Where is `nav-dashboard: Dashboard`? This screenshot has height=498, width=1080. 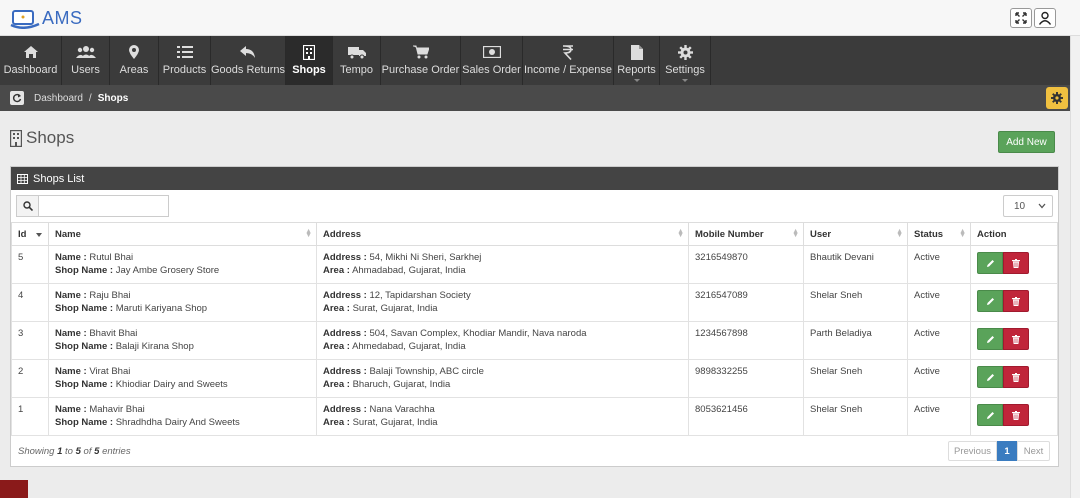 nav-dashboard: Dashboard is located at coordinates (31, 60).